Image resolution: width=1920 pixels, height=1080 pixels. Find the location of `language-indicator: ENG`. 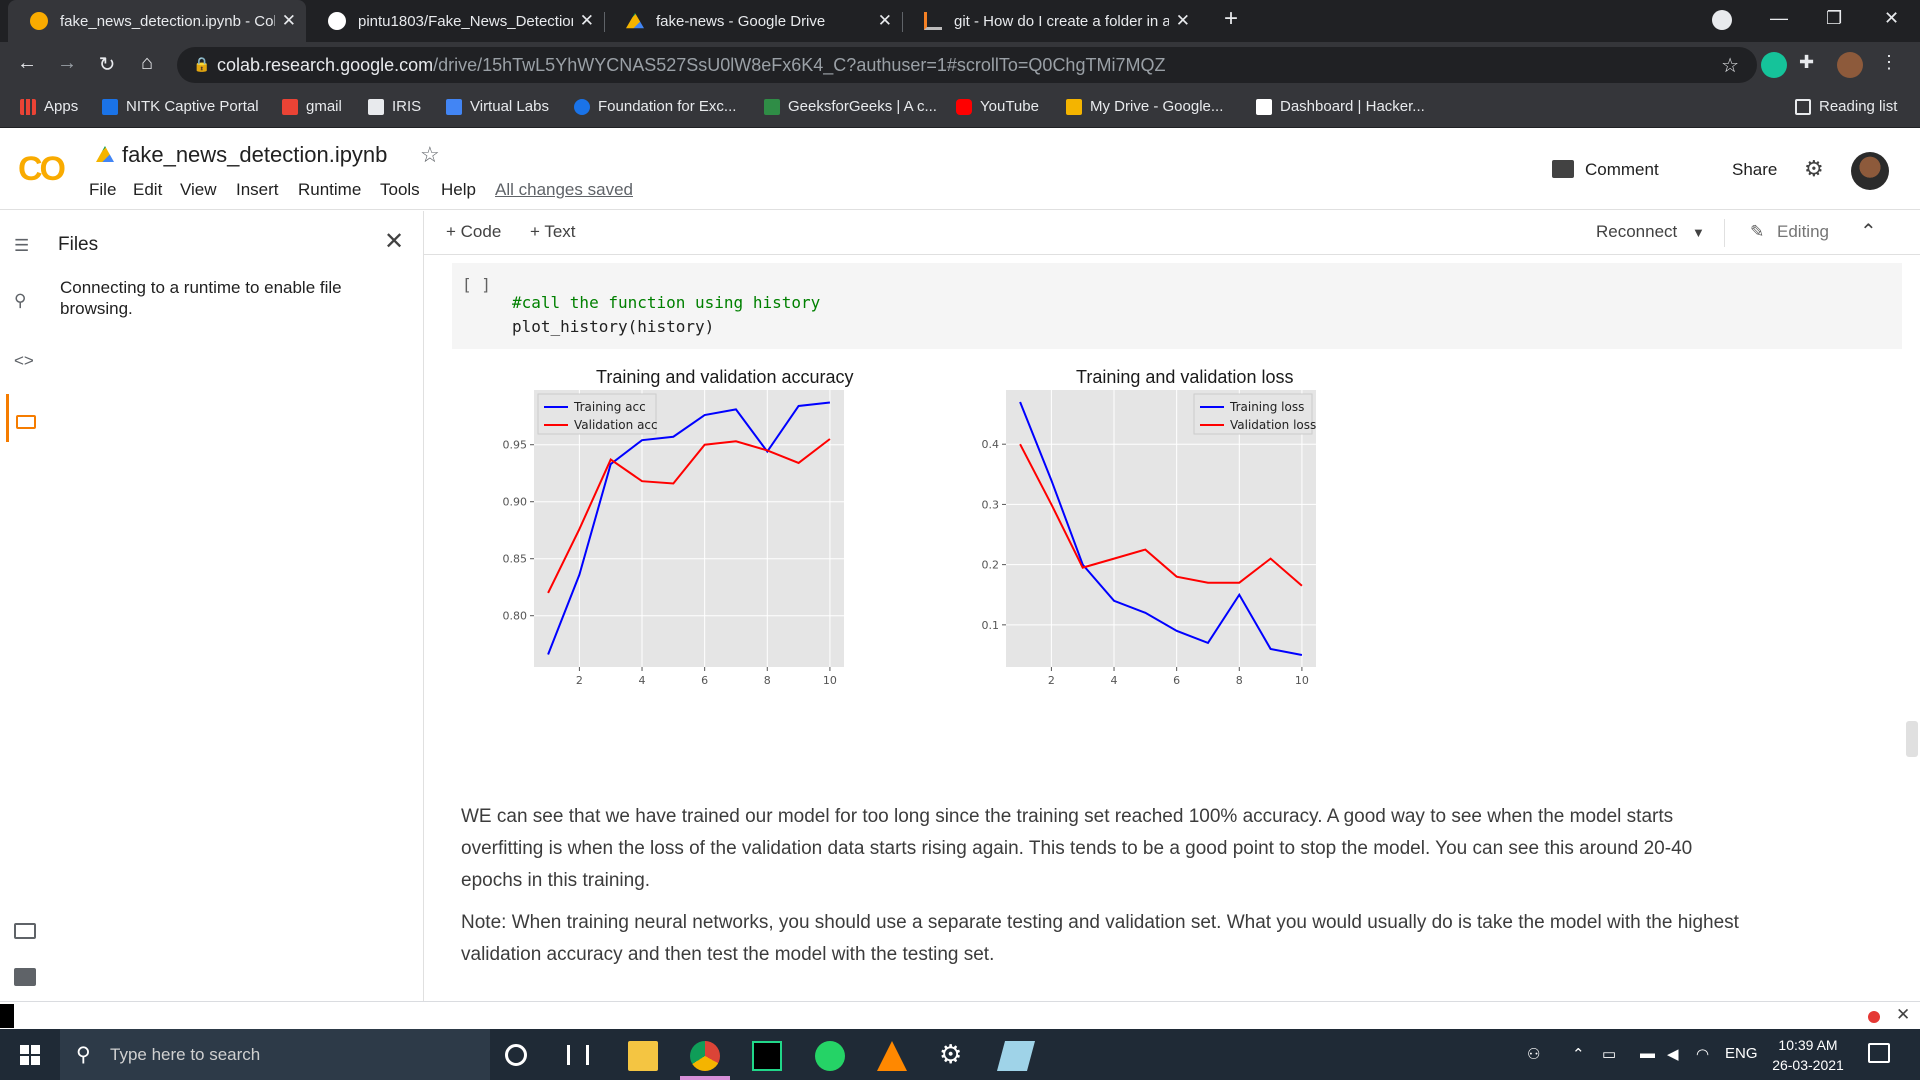

language-indicator: ENG is located at coordinates (1741, 1053).